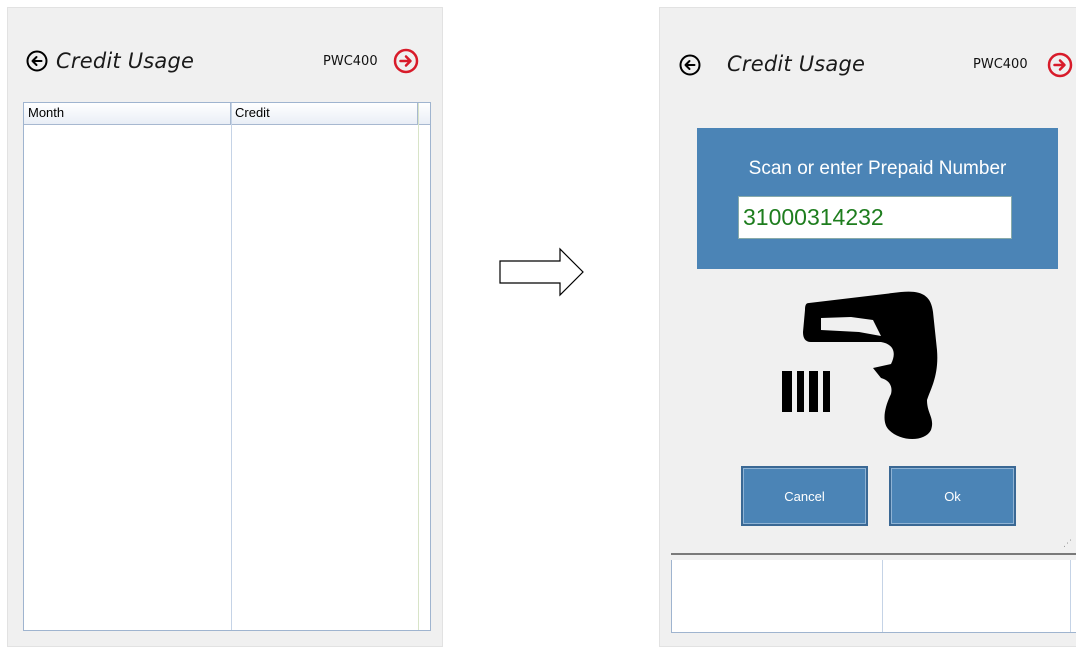 The width and height of the screenshot is (1076, 647). Describe the element at coordinates (804, 496) in the screenshot. I see `cancel-button: Cancel` at that location.